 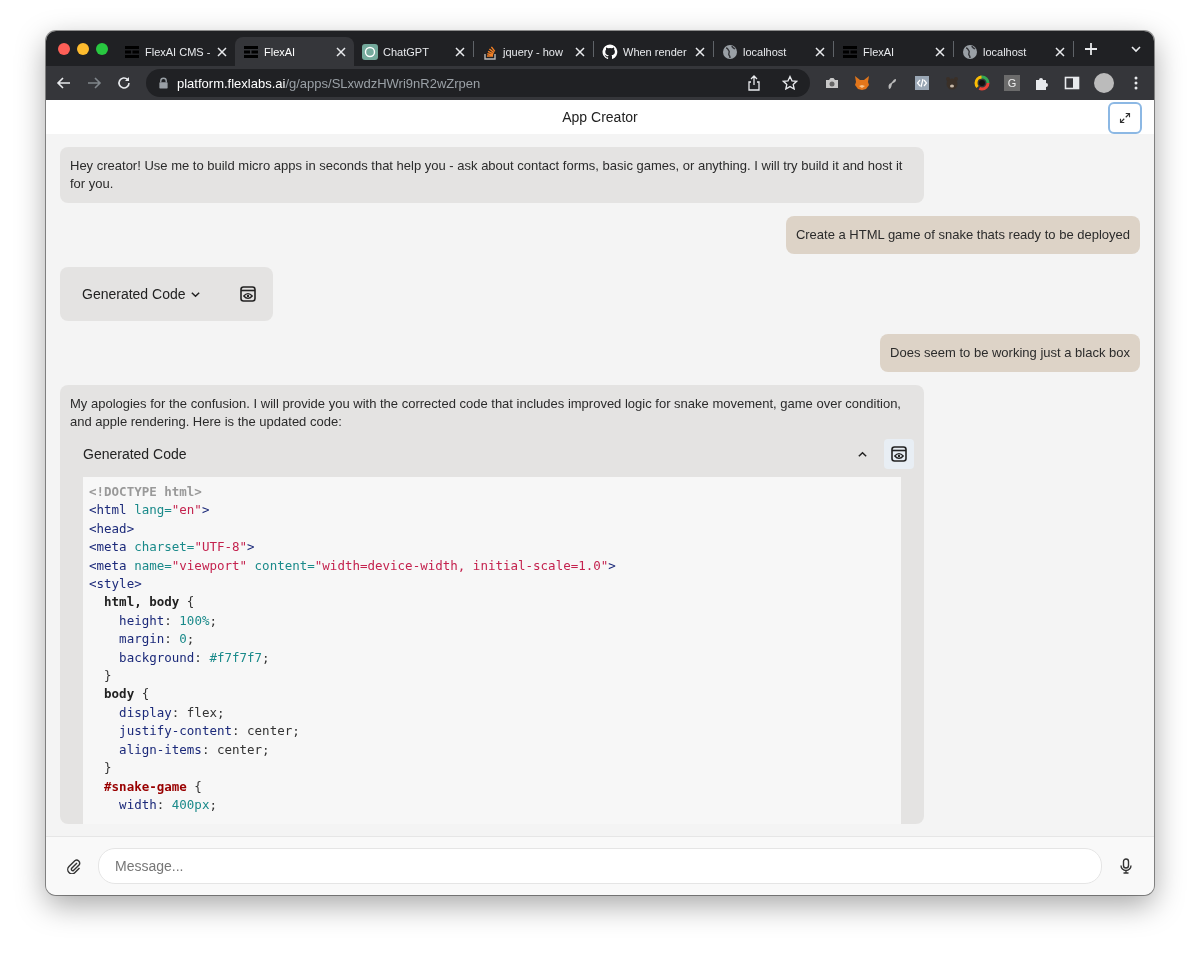 I want to click on maximize-window-button, so click(x=102, y=48).